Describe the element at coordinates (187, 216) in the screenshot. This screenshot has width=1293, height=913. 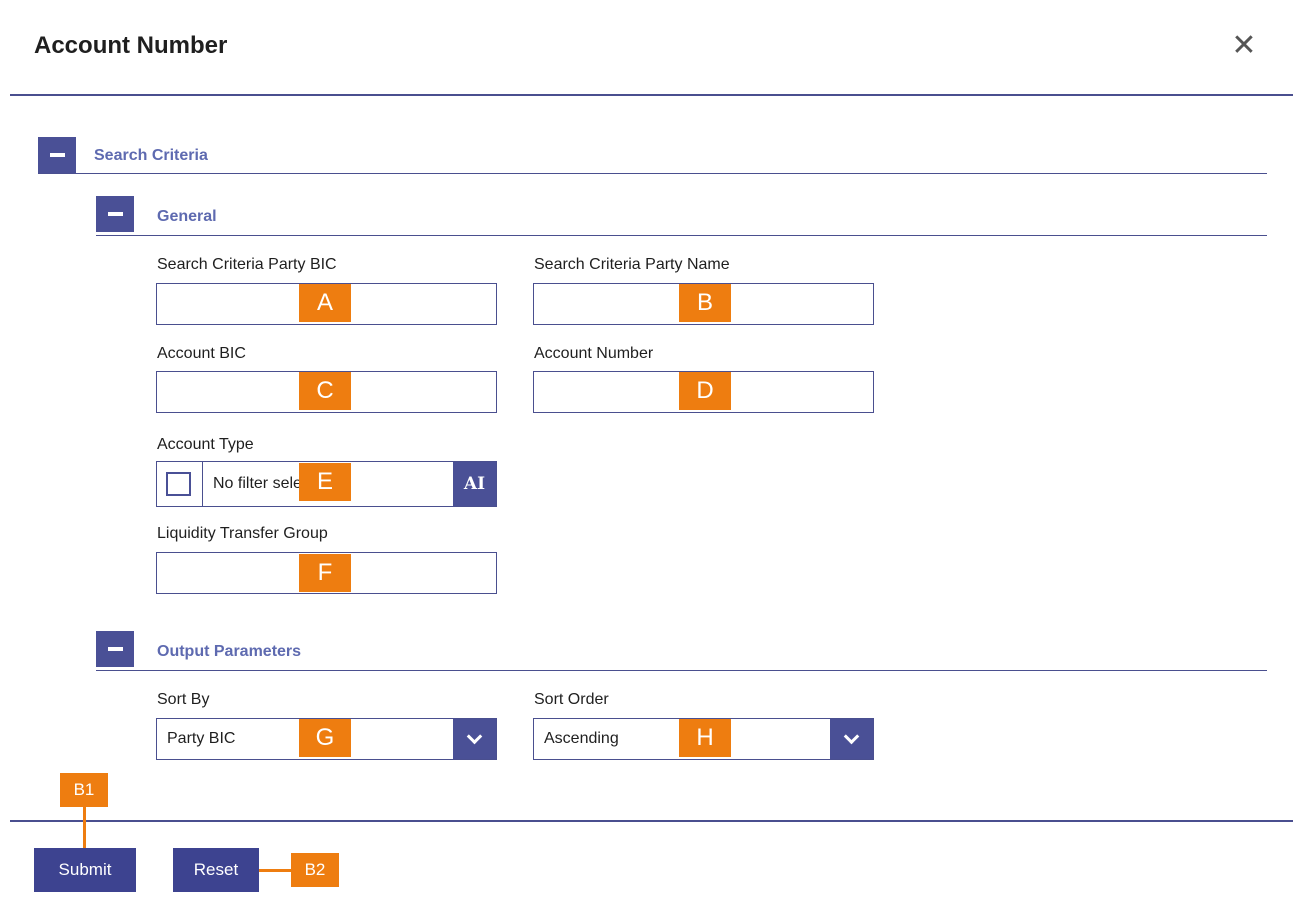
I see `general-label: General` at that location.